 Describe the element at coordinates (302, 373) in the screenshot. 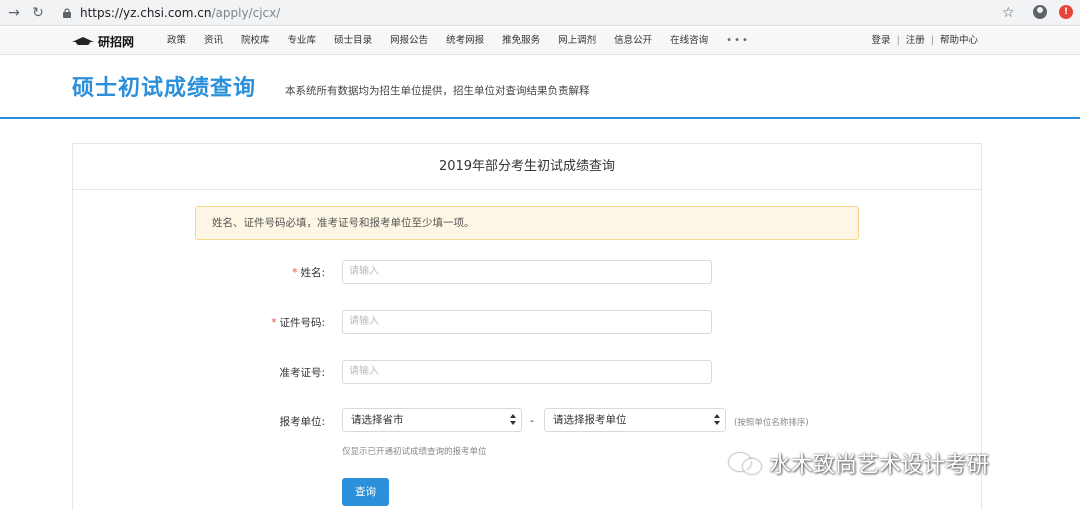

I see `ticket-number-label: 准考证号:` at that location.